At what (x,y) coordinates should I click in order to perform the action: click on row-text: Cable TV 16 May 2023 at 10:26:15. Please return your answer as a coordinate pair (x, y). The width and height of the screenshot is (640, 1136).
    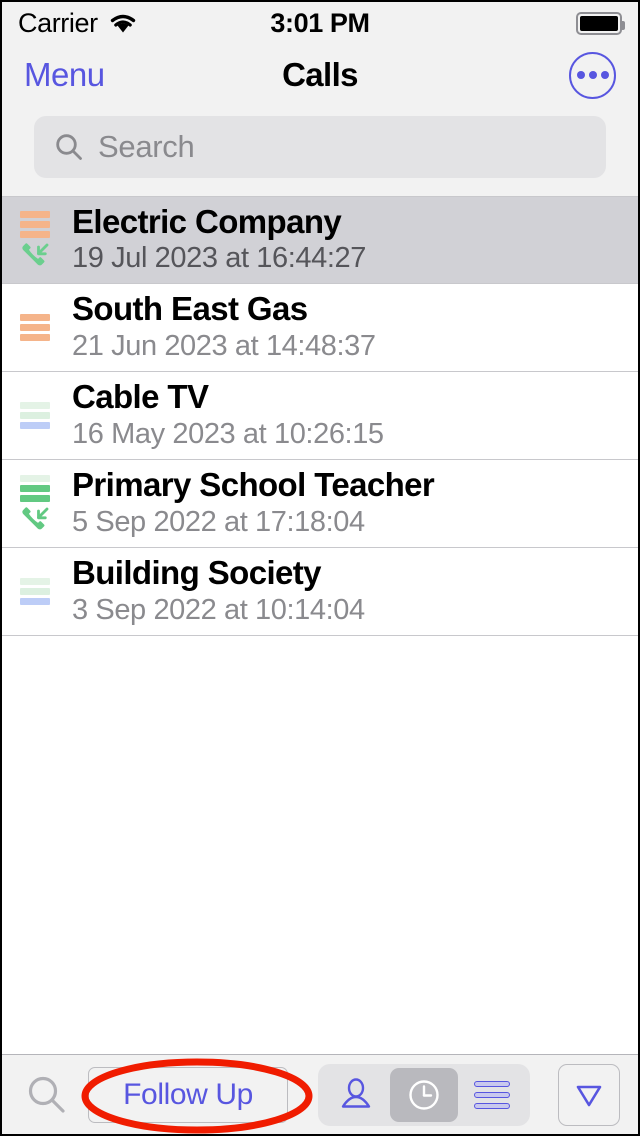
    Looking at the image, I should click on (228, 415).